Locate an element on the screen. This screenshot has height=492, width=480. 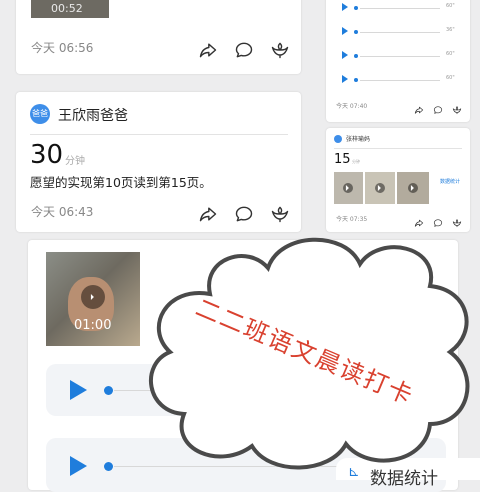
avatar is located at coordinates (338, 139).